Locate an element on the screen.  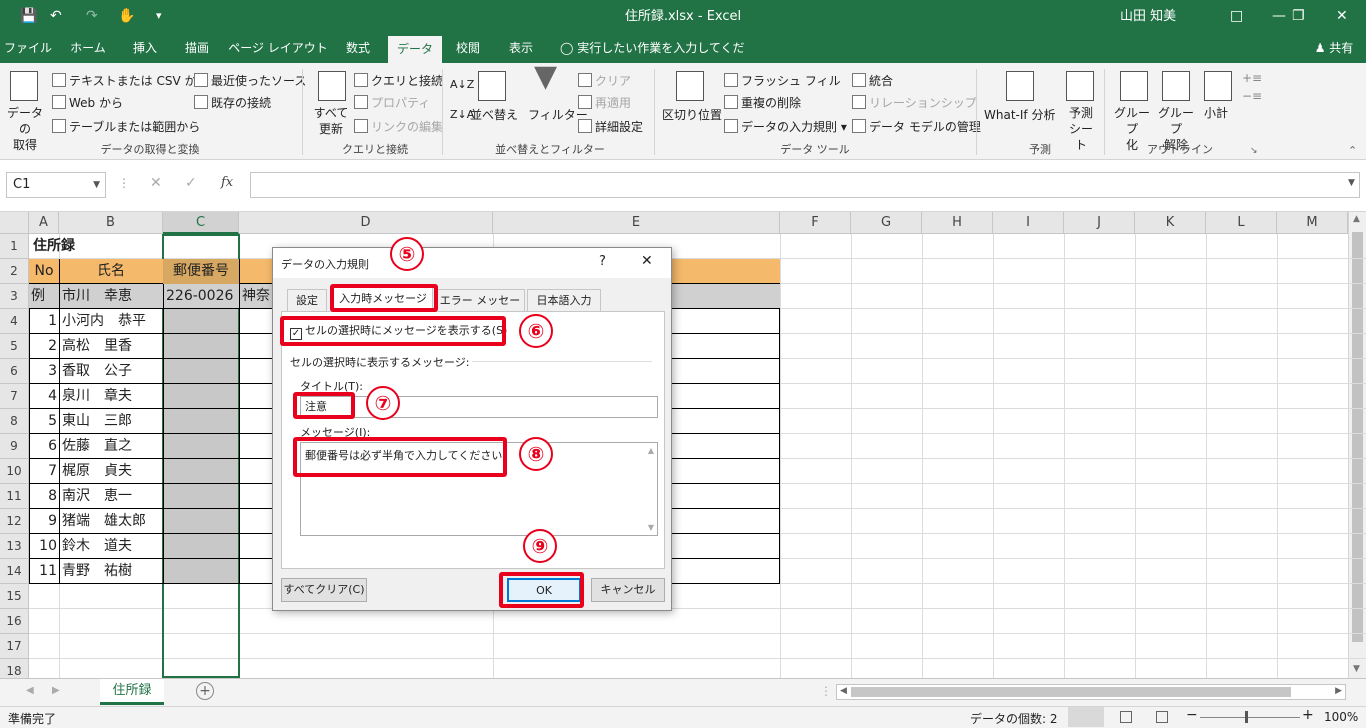
row-header: 5 is located at coordinates (14, 346).